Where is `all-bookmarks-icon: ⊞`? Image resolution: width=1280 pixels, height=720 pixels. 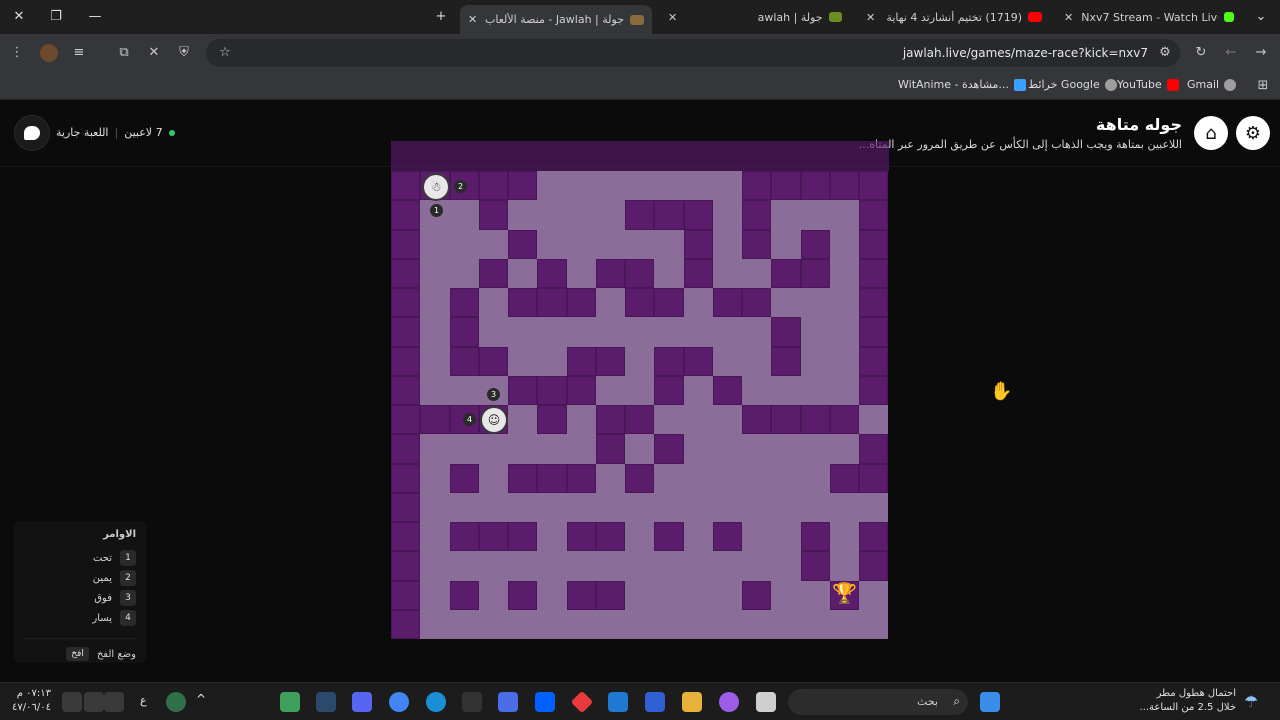 all-bookmarks-icon: ⊞ is located at coordinates (1263, 86).